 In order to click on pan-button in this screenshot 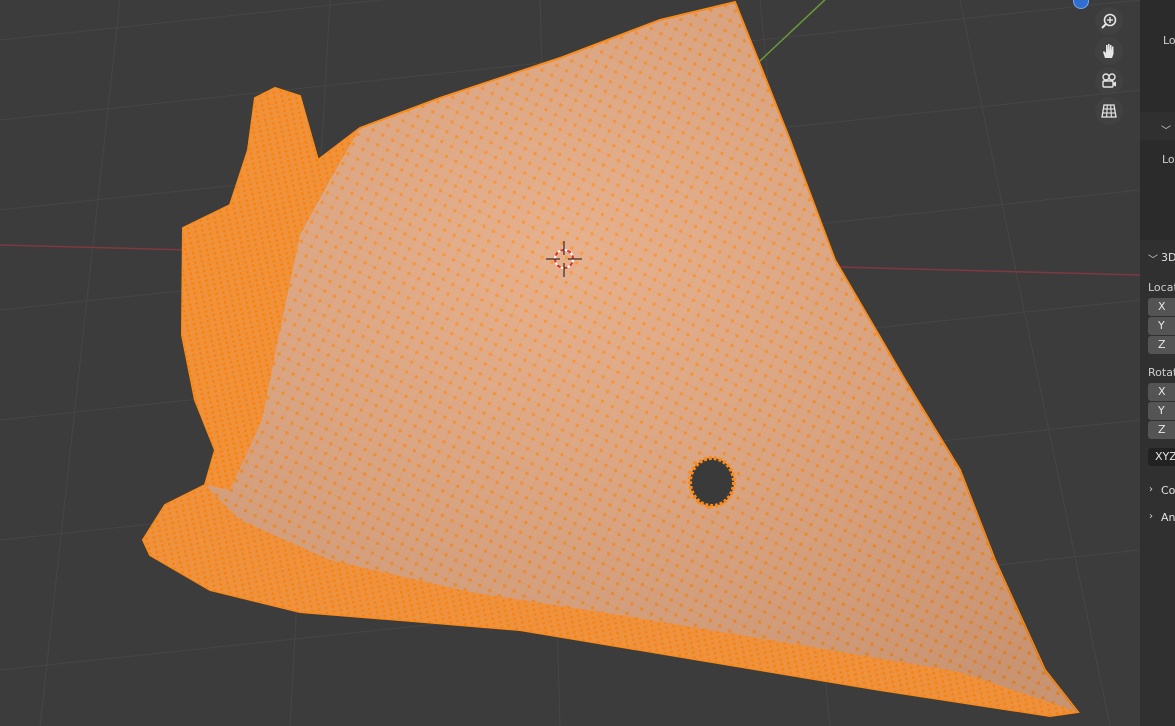, I will do `click(1109, 51)`.